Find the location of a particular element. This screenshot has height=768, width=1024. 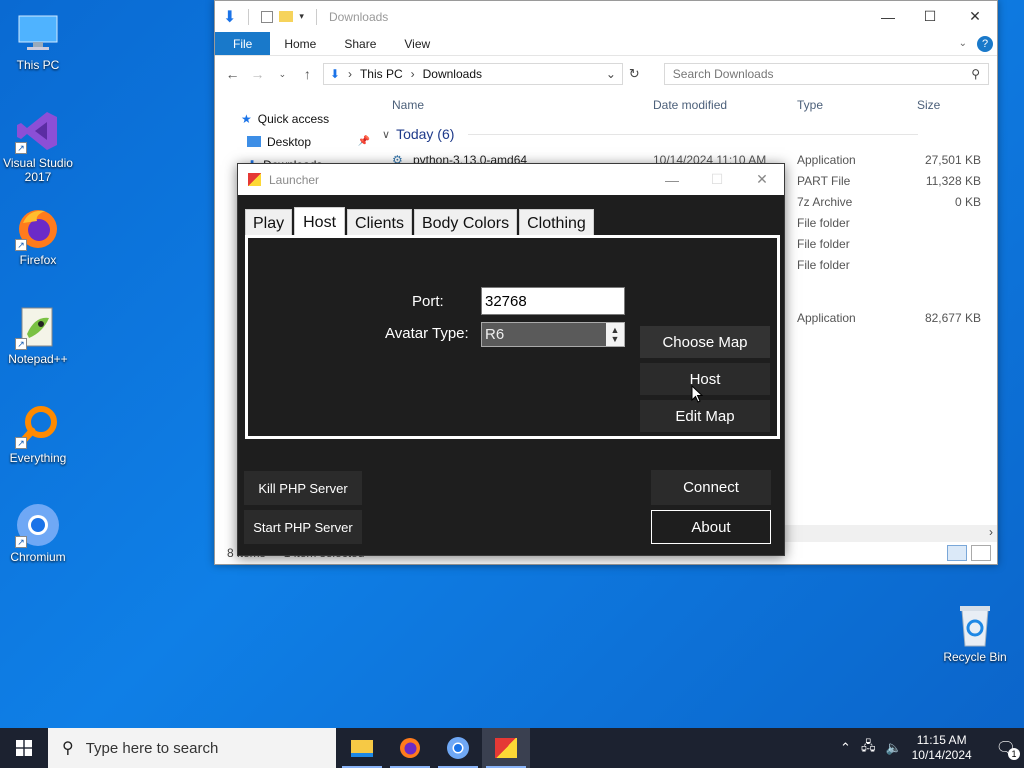

ribbon-tab-home: Home is located at coordinates (300, 43).